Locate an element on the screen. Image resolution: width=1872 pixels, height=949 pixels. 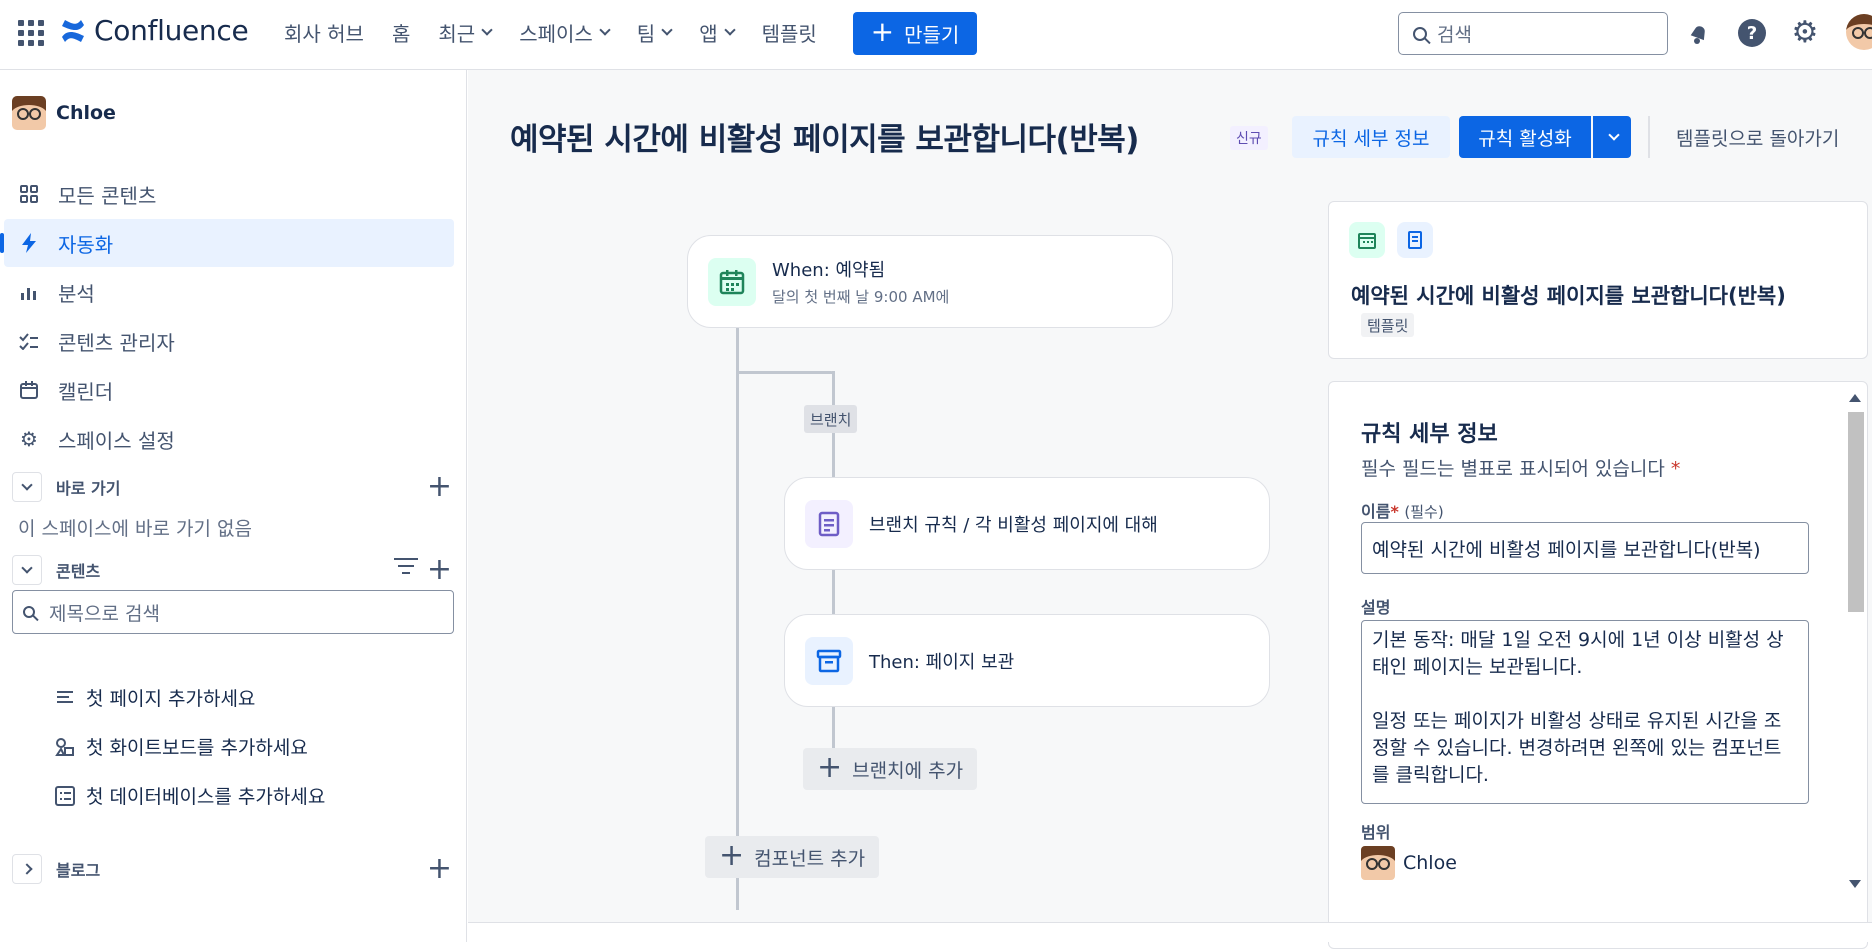
space-avatar is located at coordinates (29, 113).